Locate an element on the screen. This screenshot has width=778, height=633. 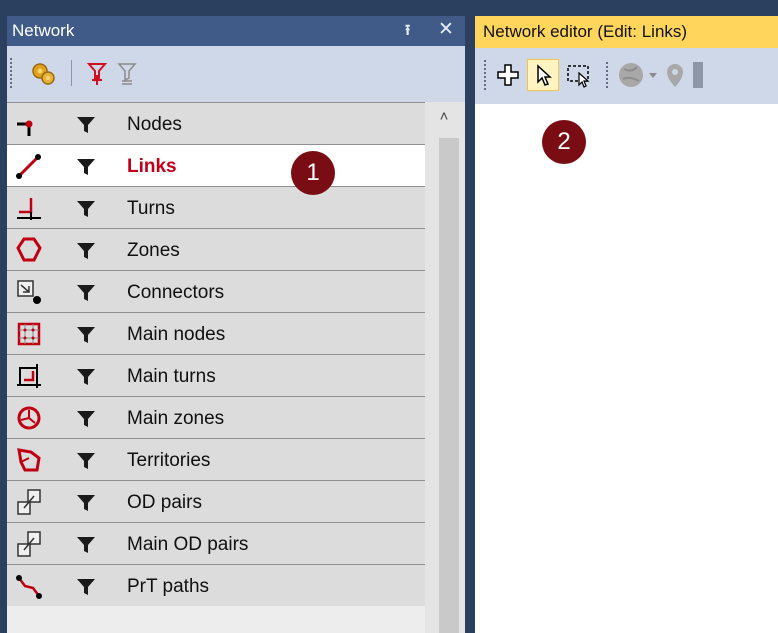
od-pair-icon is located at coordinates (29, 502).